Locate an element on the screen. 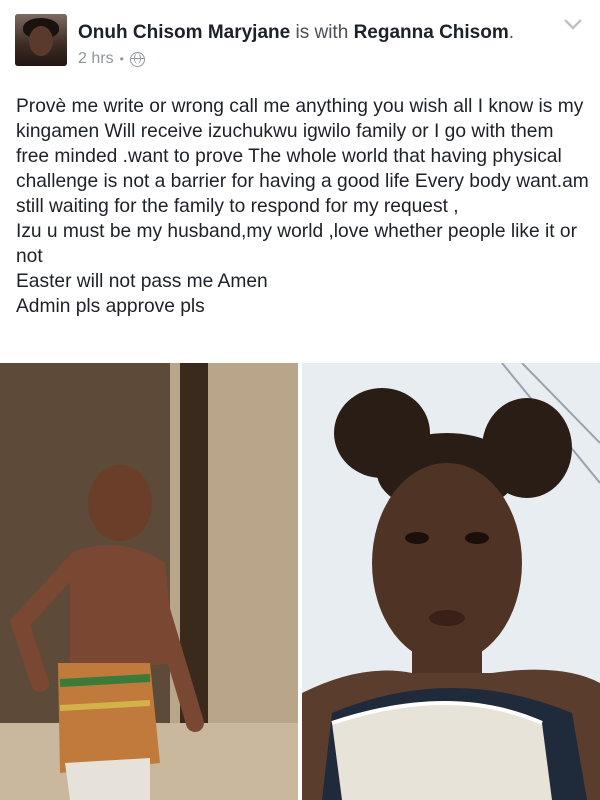 Image resolution: width=600 pixels, height=800 pixels. post-paragraph: Easter will not pass me Amen is located at coordinates (142, 281).